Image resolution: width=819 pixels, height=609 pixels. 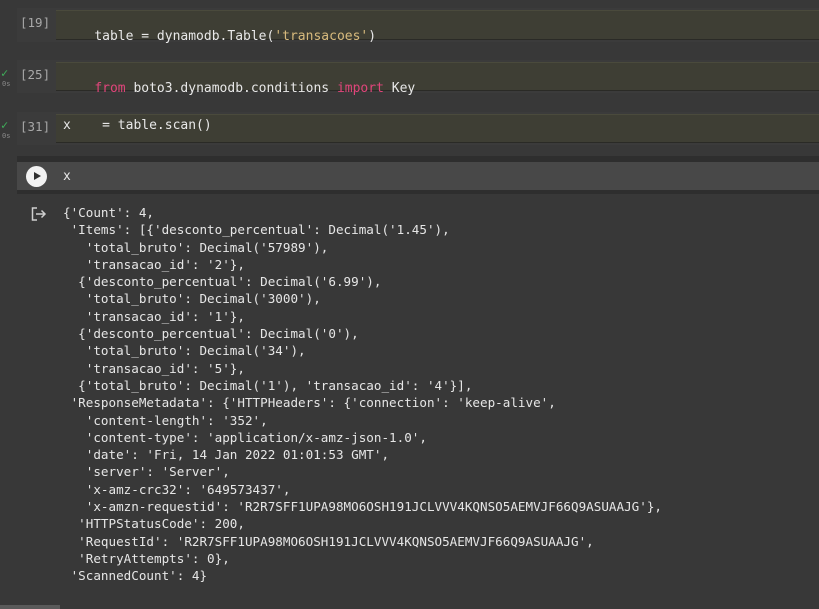 I want to click on output-line: 'transacao_id': '5'},, so click(x=154, y=368).